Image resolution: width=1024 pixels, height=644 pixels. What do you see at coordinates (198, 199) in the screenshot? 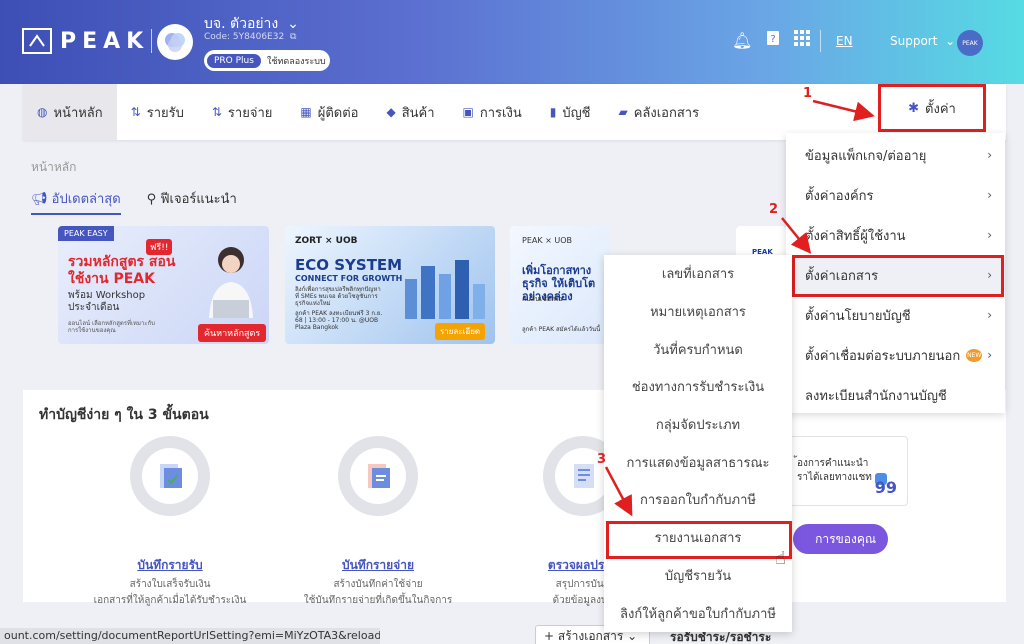
I see `tab-label: ฟีเจอร์แนะนำ` at bounding box center [198, 199].